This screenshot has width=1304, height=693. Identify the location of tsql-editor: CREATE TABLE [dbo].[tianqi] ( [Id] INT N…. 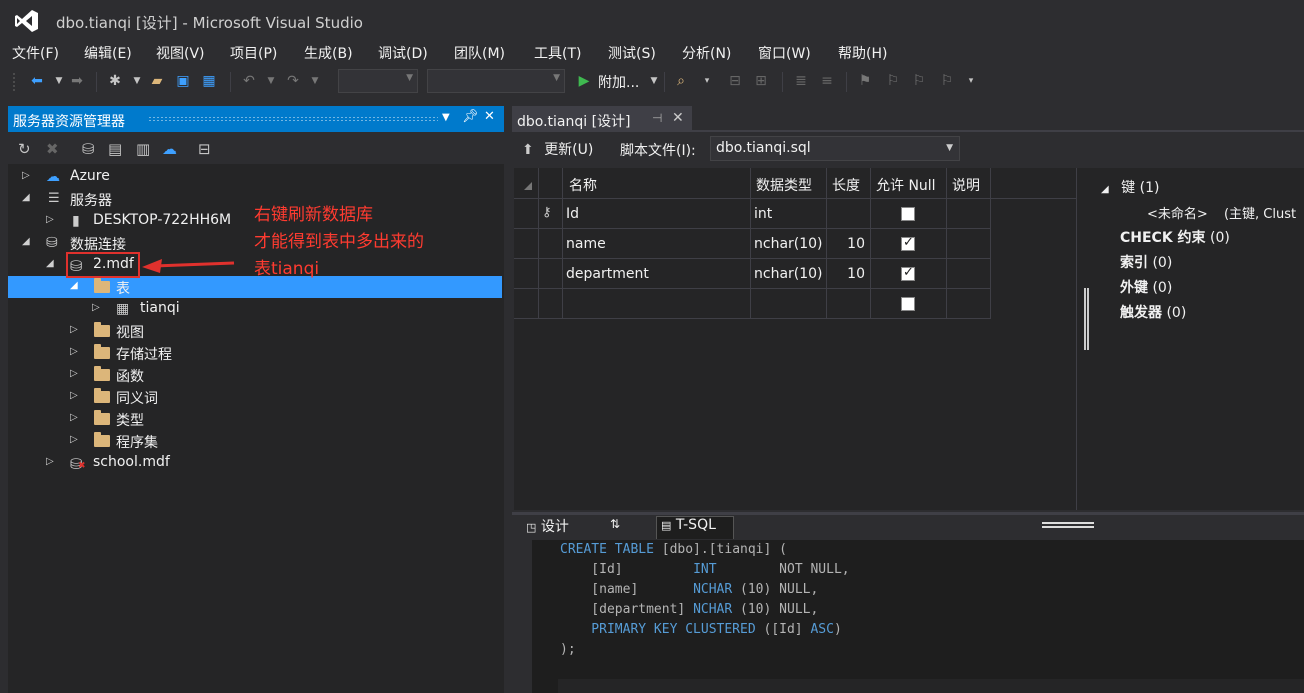
(908, 616).